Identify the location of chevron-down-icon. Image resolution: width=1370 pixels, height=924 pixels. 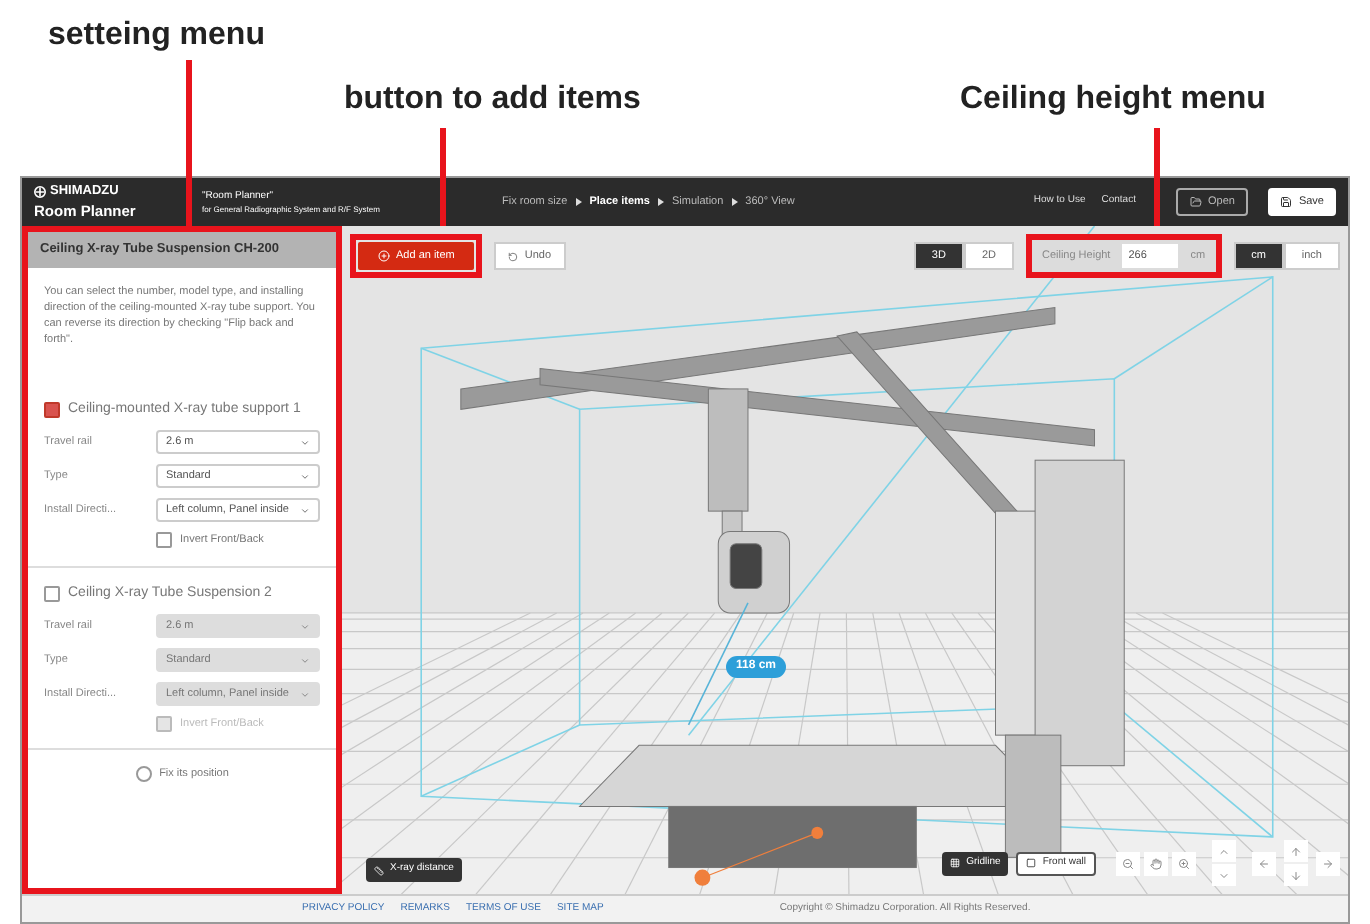
(1224, 875).